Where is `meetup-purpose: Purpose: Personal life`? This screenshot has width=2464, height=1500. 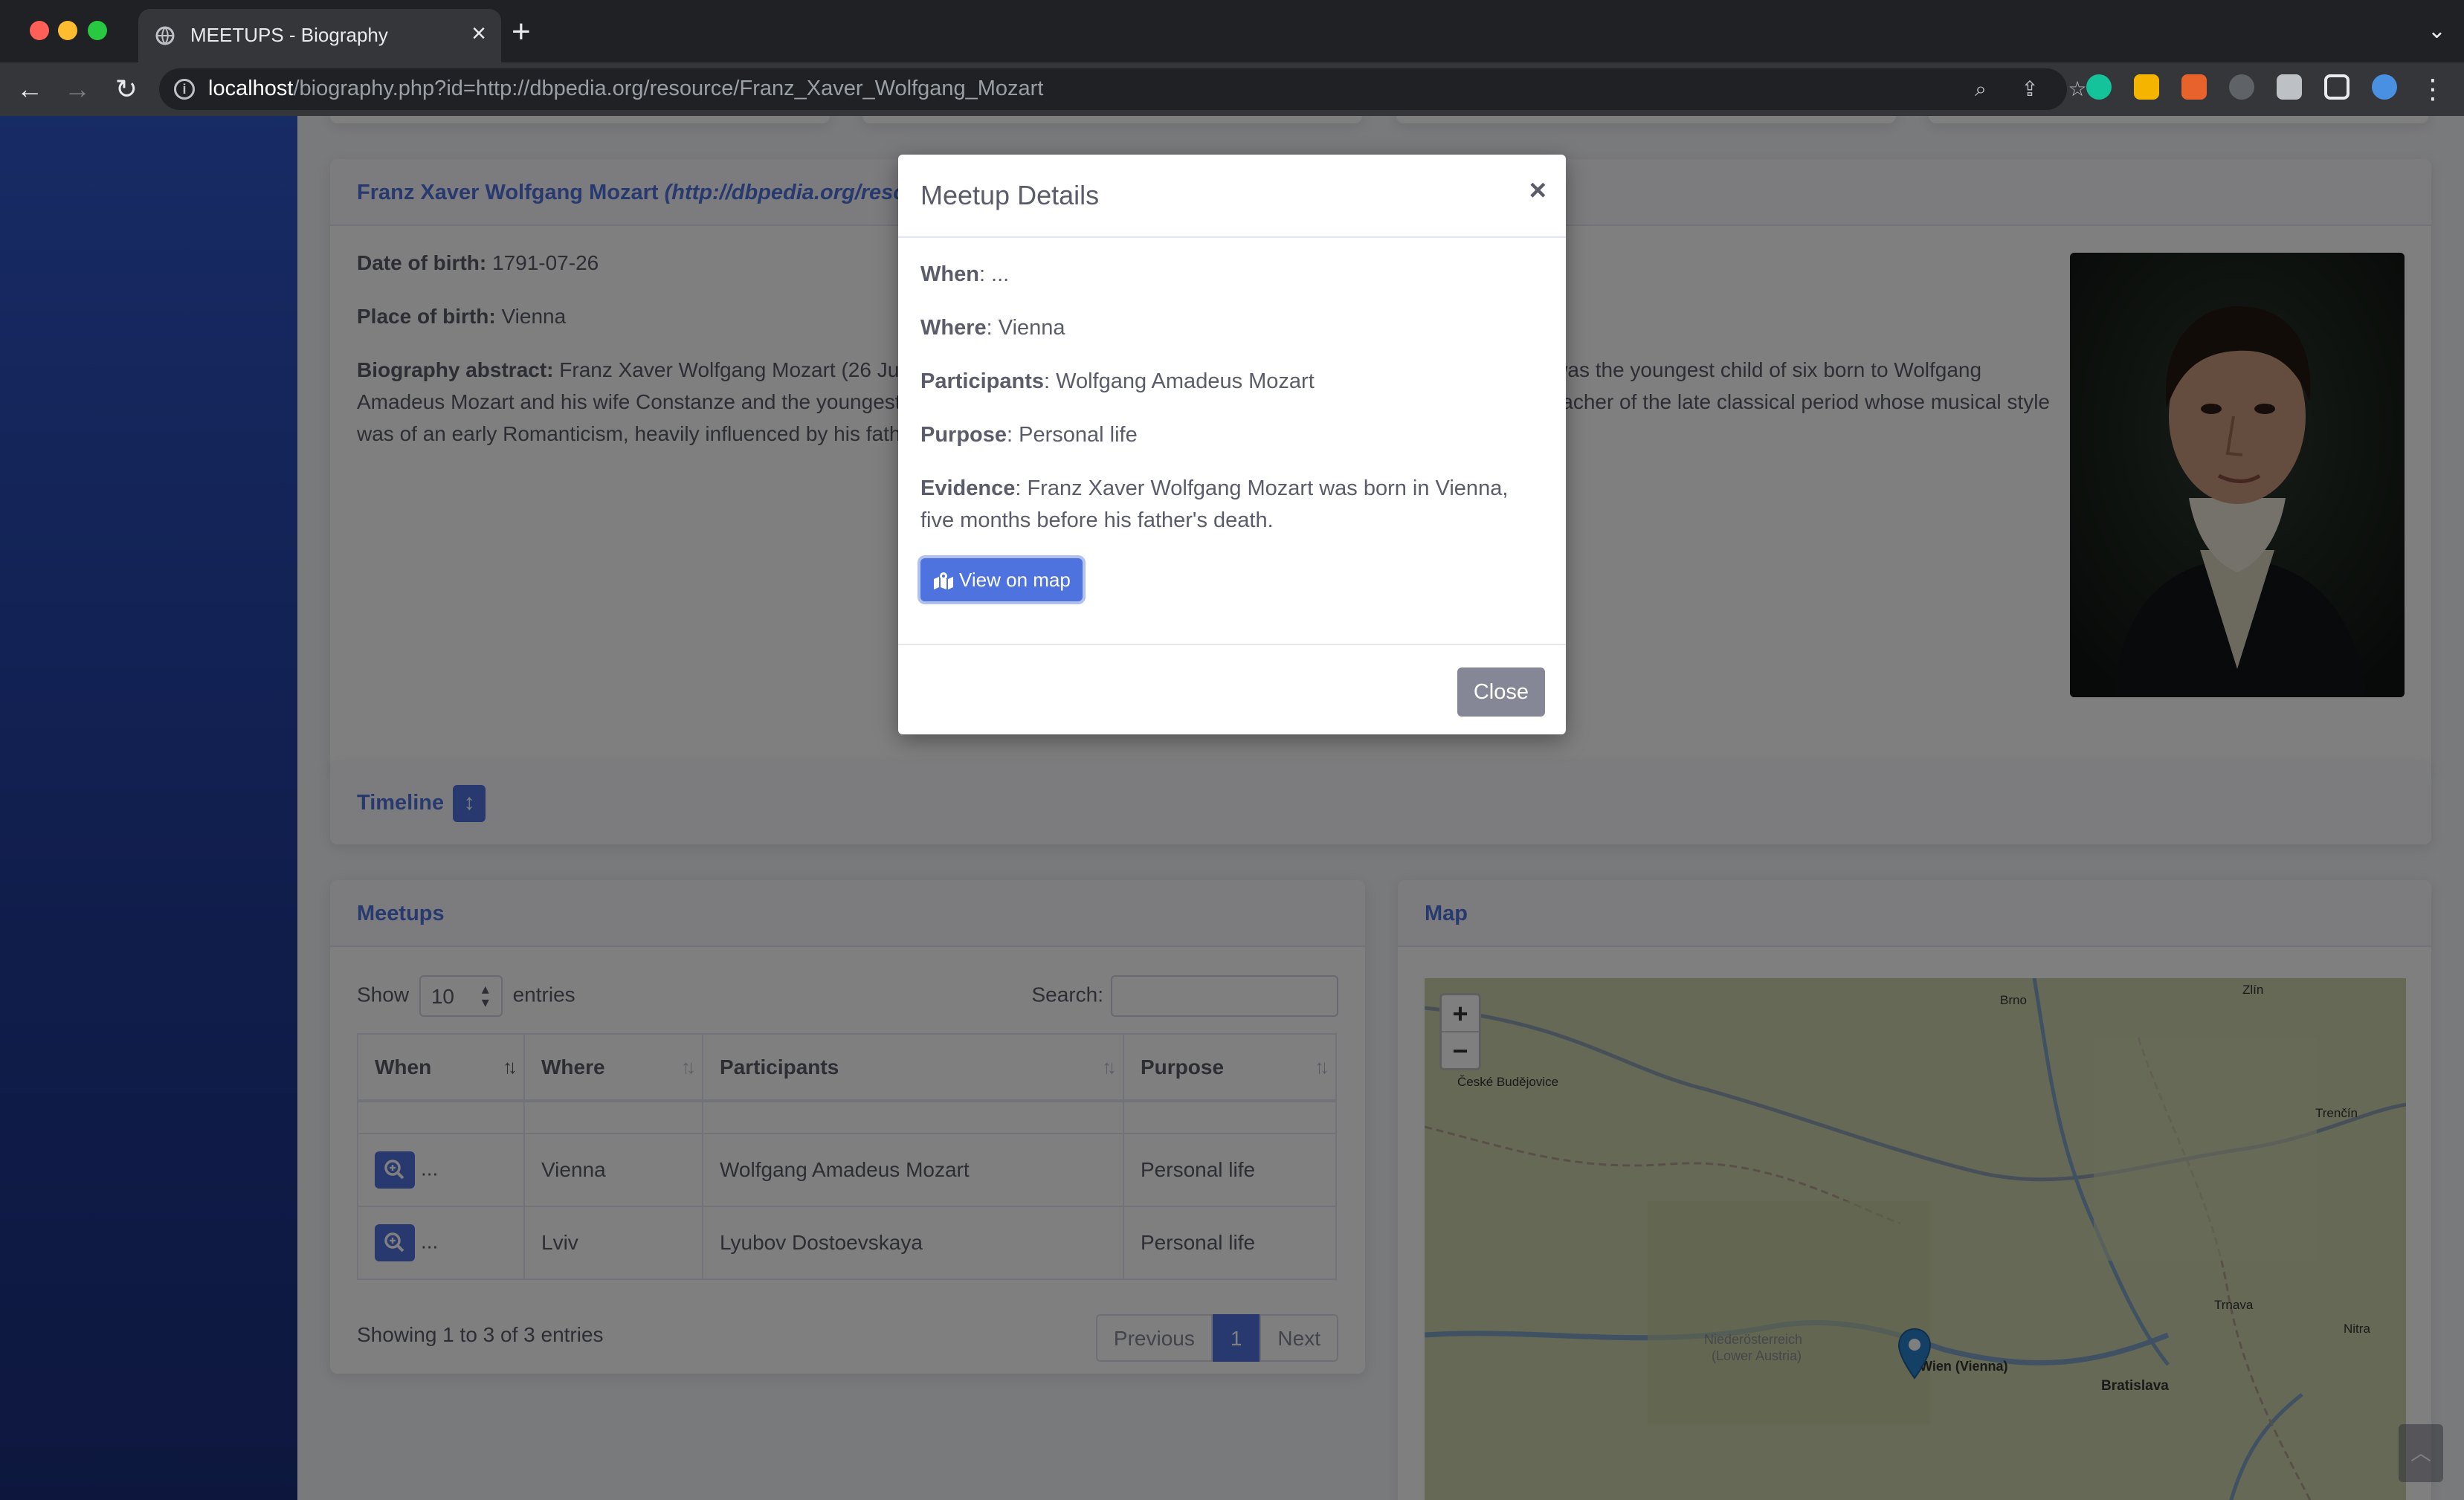 meetup-purpose: Purpose: Personal life is located at coordinates (1029, 435).